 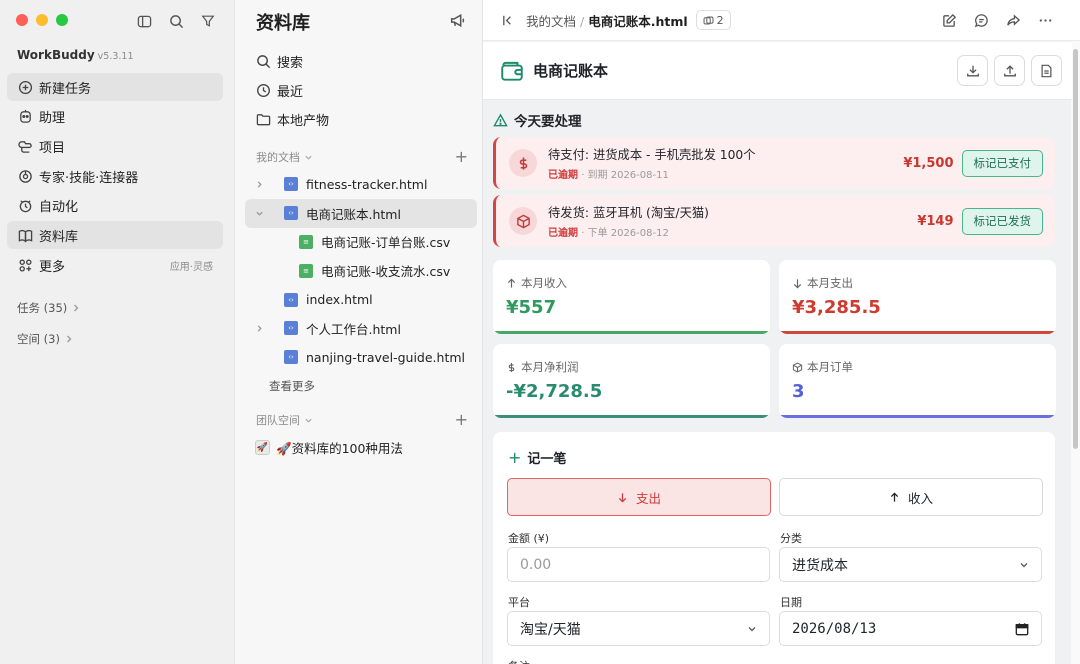 I want to click on stat-label: 本月订单, so click(x=822, y=367).